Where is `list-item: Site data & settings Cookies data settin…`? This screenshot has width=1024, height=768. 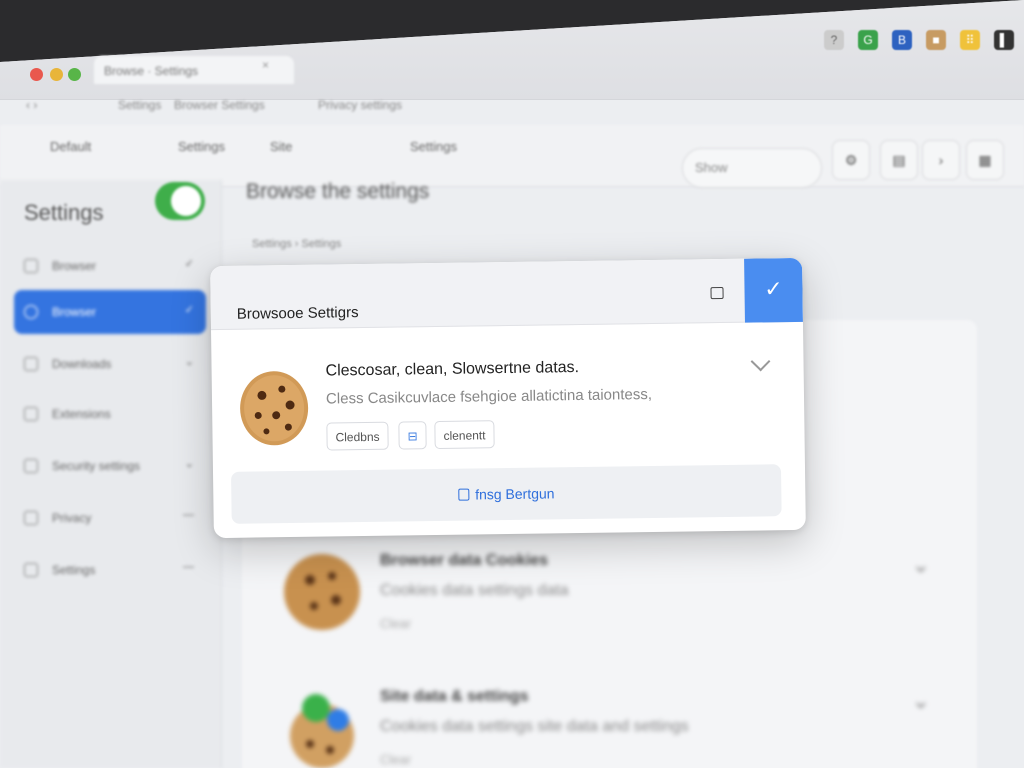 list-item: Site data & settings Cookies data settin… is located at coordinates (605, 722).